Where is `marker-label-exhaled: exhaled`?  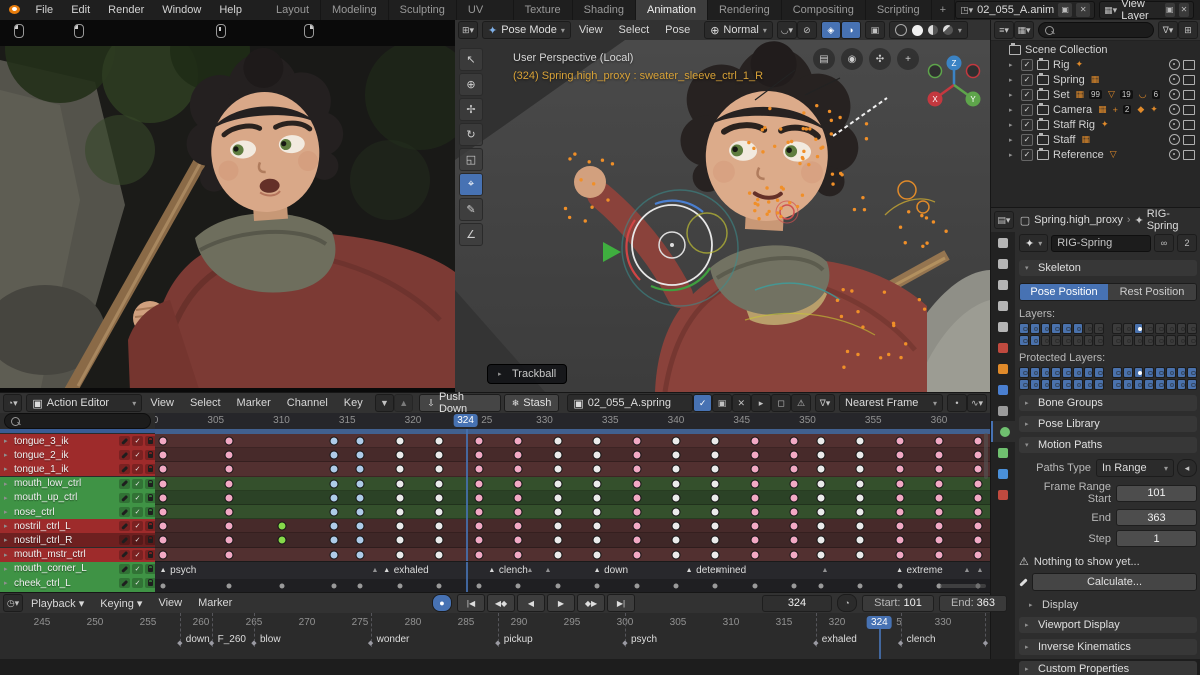
marker-label-exhaled: exhaled is located at coordinates (411, 570).